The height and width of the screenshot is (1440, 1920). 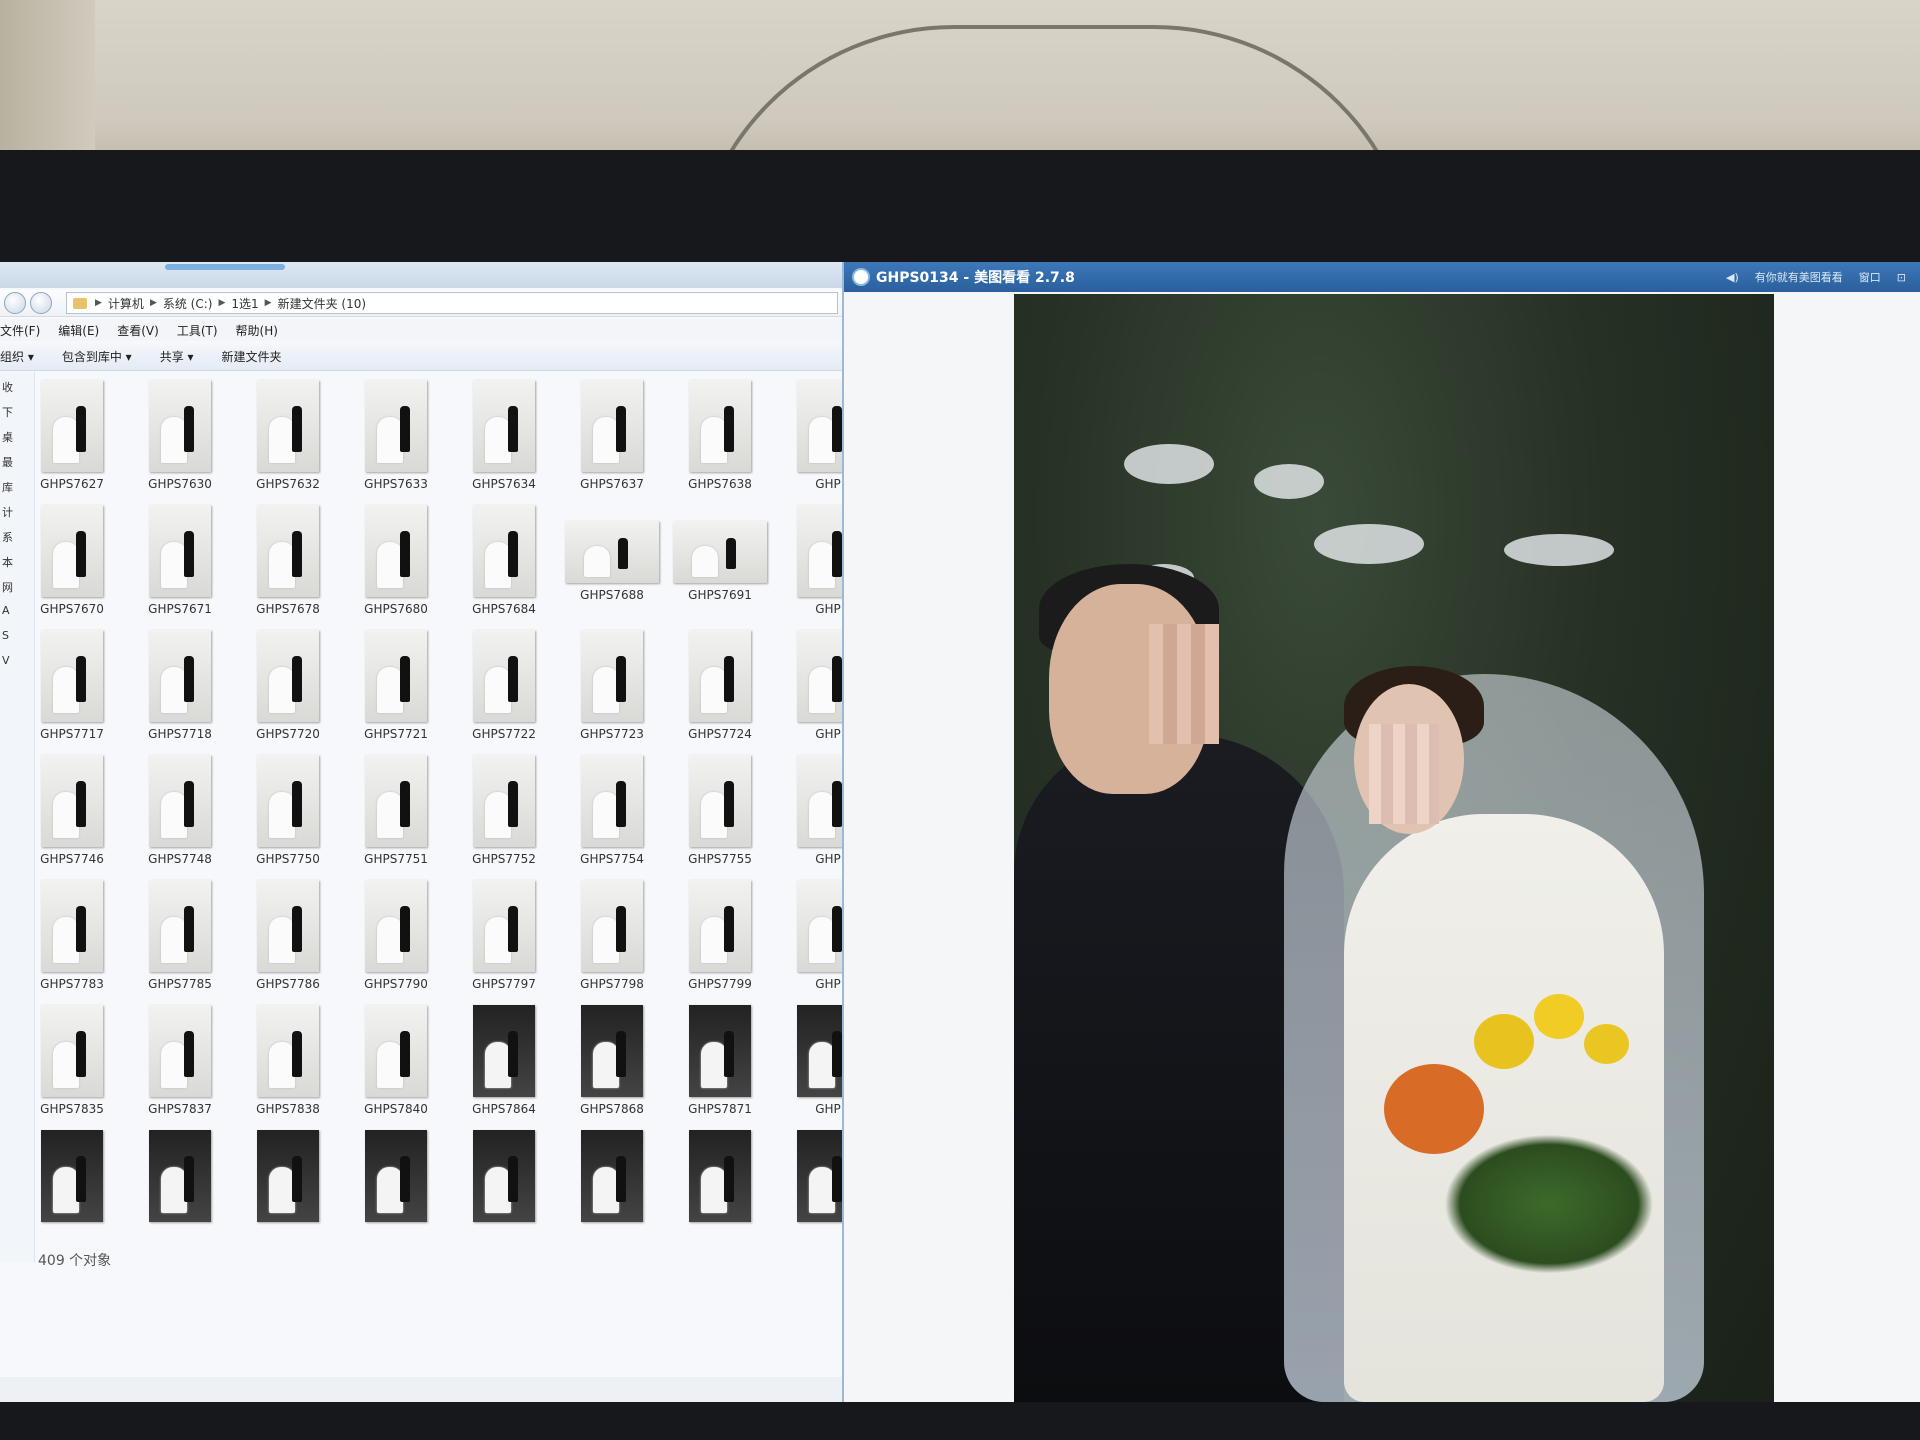 I want to click on fullscreen-icon: ⊡, so click(x=1901, y=277).